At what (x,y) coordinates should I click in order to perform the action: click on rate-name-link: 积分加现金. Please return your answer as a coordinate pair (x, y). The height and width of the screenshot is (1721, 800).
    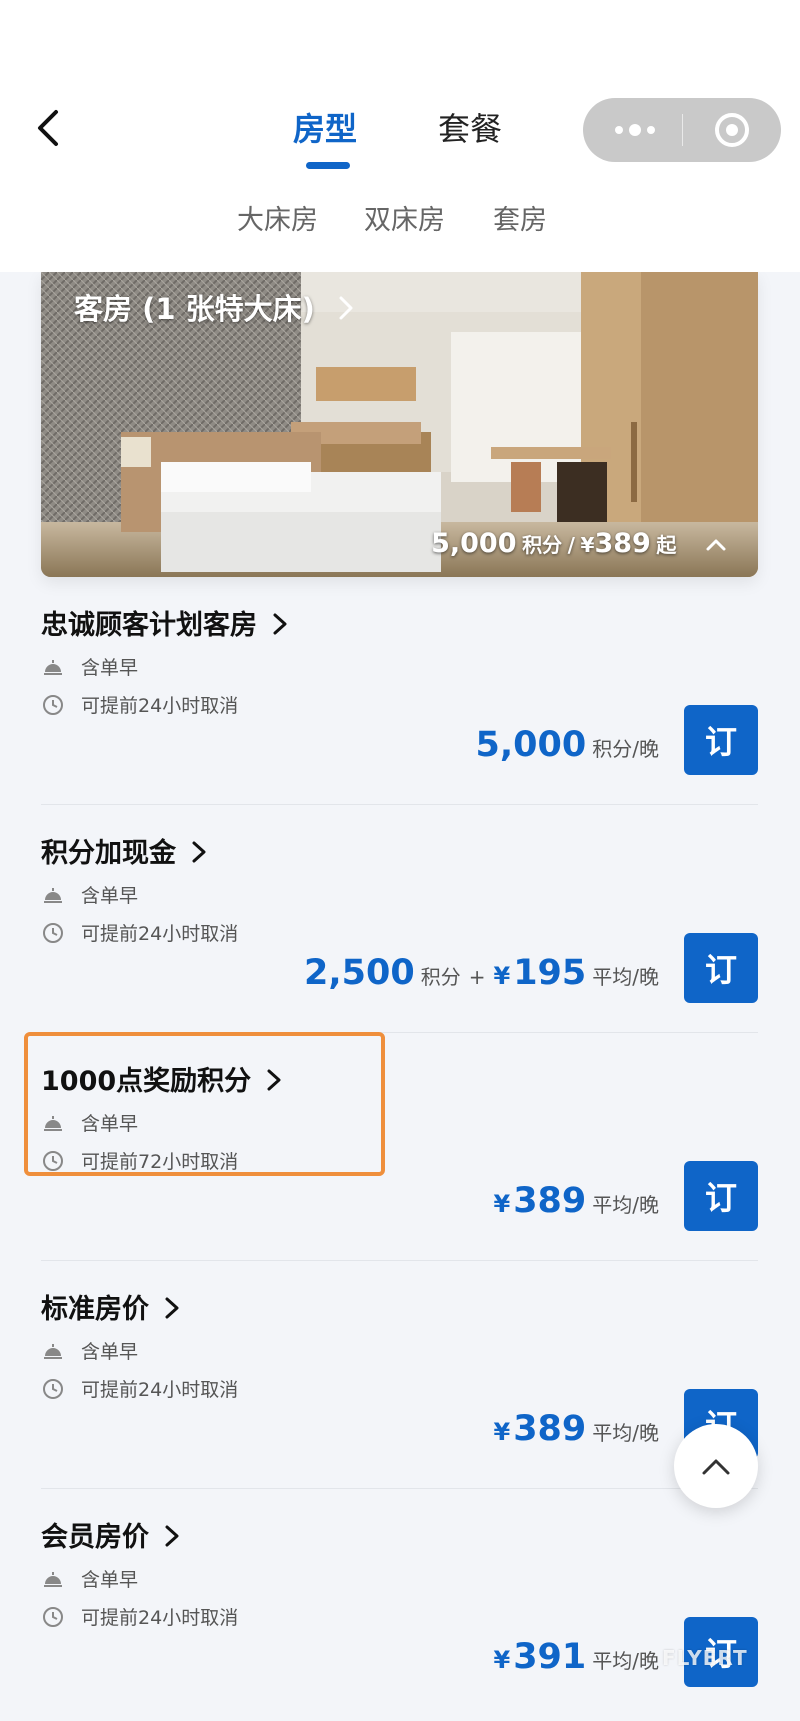
    Looking at the image, I should click on (124, 851).